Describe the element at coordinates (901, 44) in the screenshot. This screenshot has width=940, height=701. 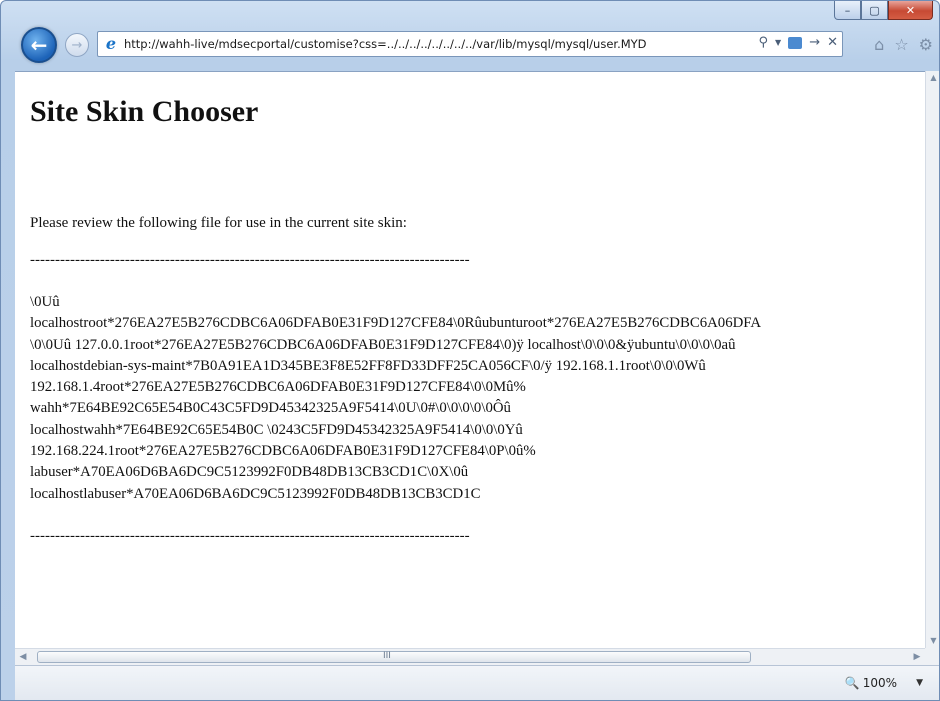
I see `star-icon: ☆` at that location.